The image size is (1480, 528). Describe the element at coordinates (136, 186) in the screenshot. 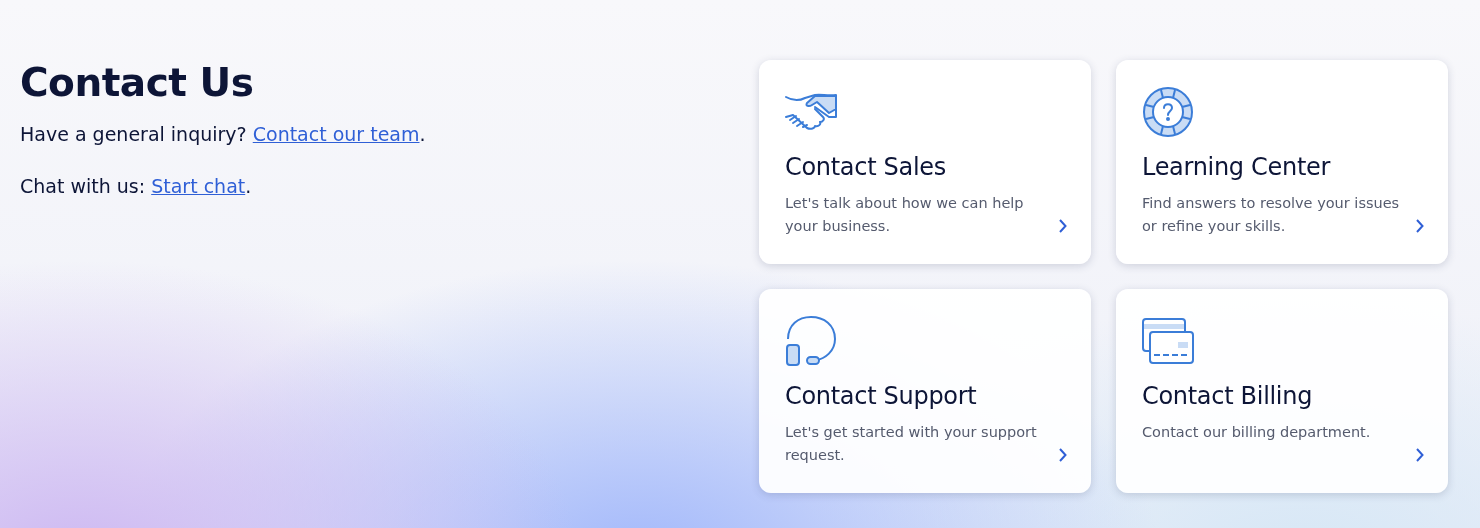

I see `contact-sentence: Chat with us: Start chat.` at that location.